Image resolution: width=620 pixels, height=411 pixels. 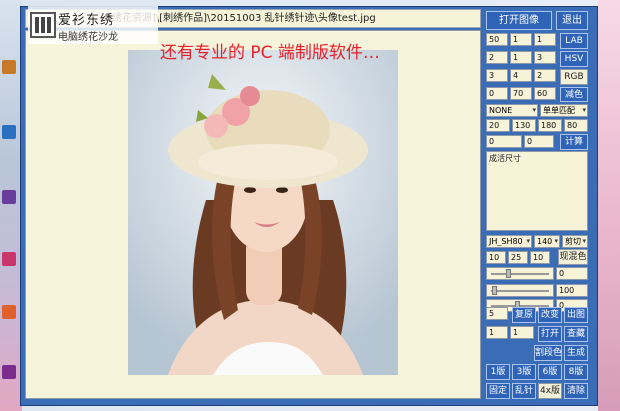 I want to click on param-field: 130, so click(x=524, y=125).